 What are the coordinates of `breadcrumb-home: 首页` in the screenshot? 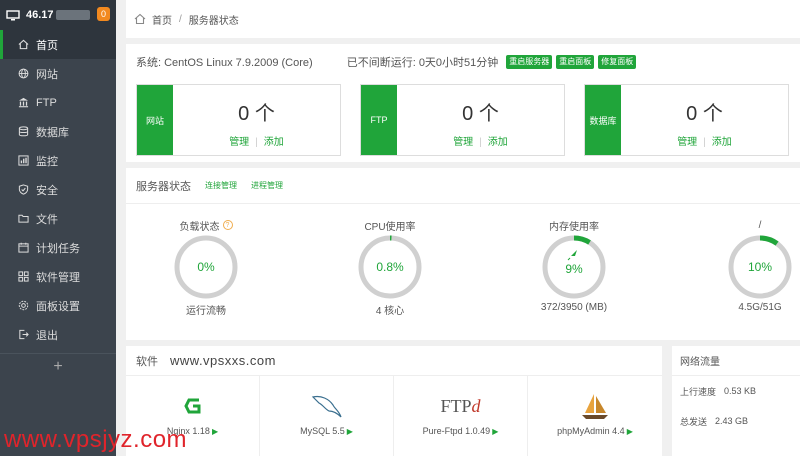 It's located at (162, 19).